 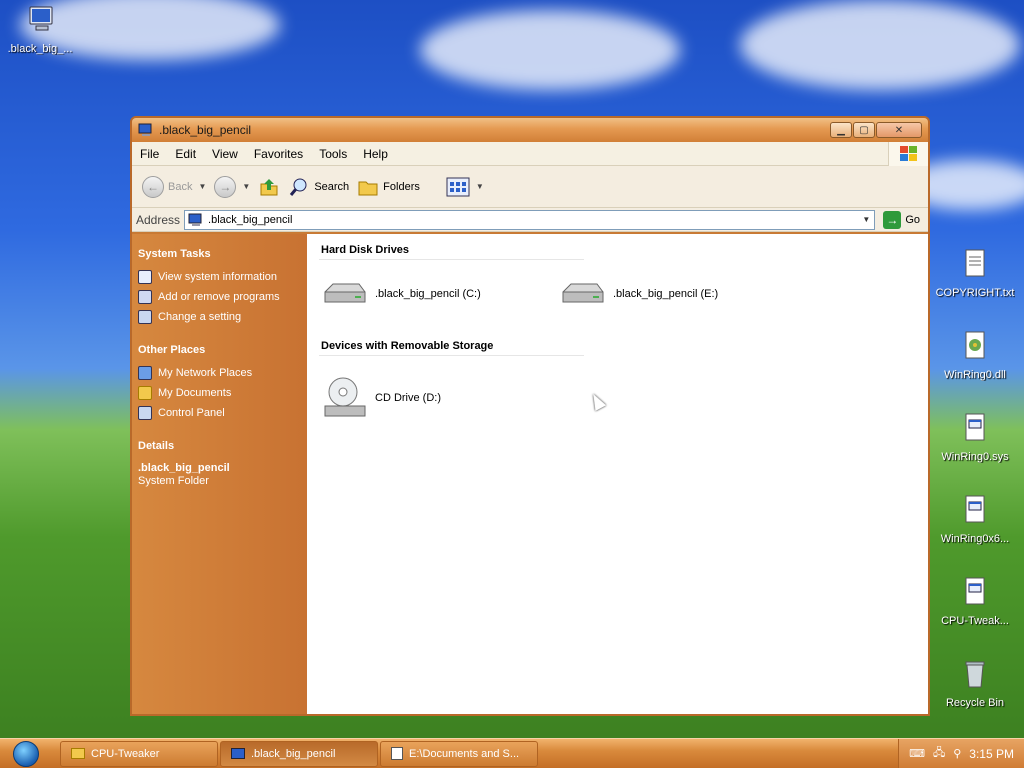 I want to click on minimize-button: ▁, so click(x=841, y=130).